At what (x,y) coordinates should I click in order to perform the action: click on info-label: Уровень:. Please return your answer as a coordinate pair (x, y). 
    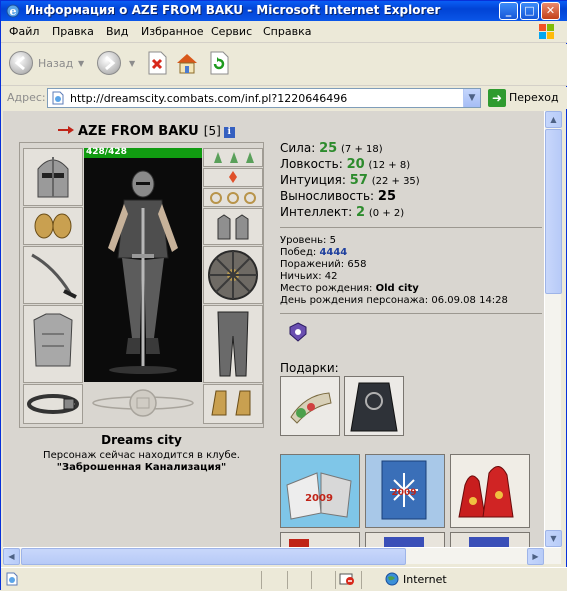
    Looking at the image, I should click on (303, 240).